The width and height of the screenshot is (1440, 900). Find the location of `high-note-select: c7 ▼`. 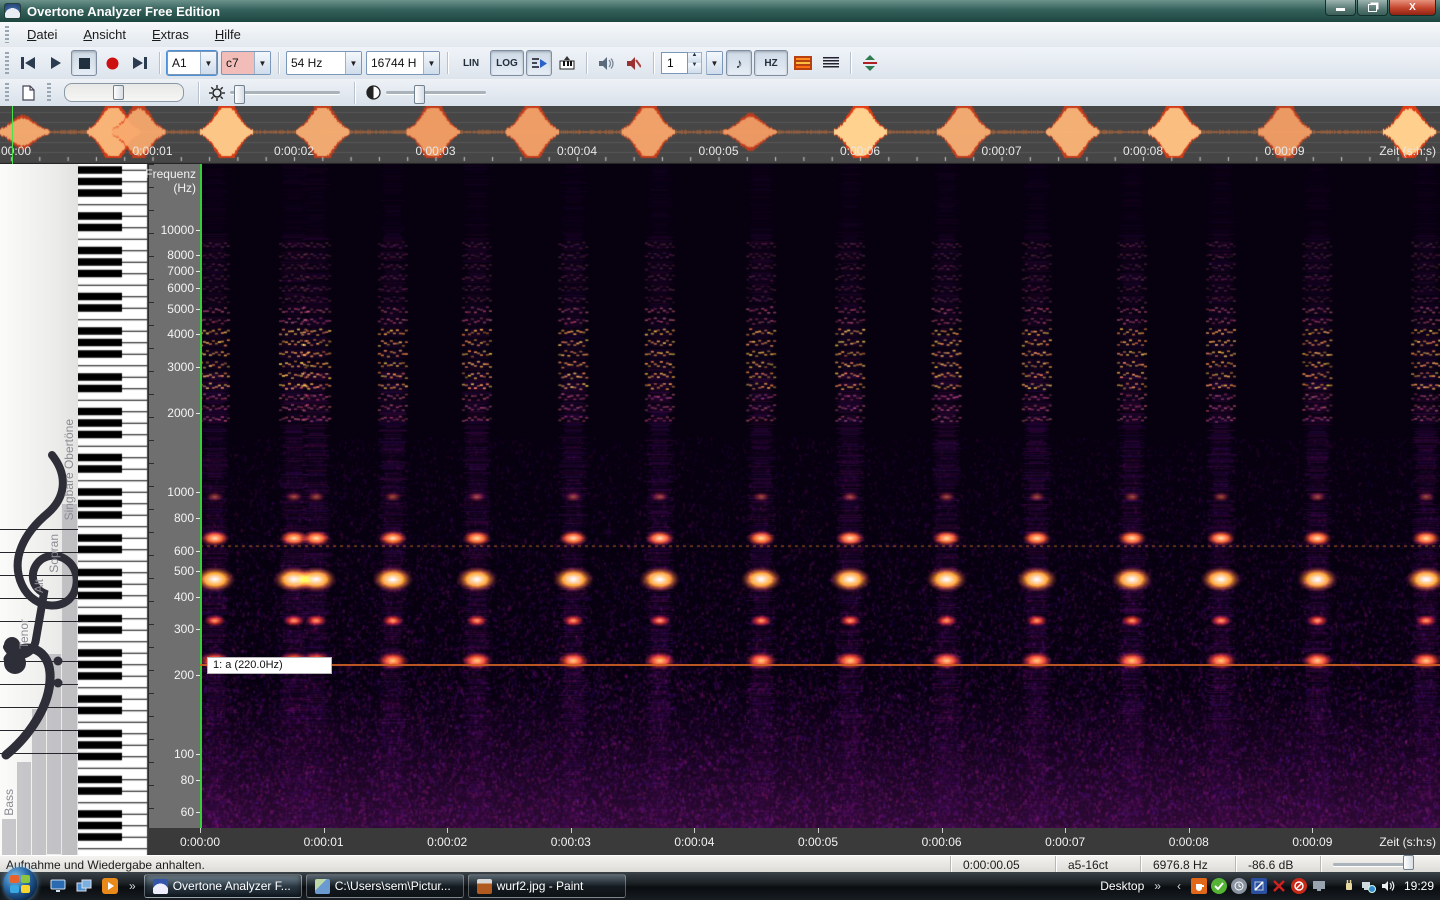

high-note-select: c7 ▼ is located at coordinates (246, 63).